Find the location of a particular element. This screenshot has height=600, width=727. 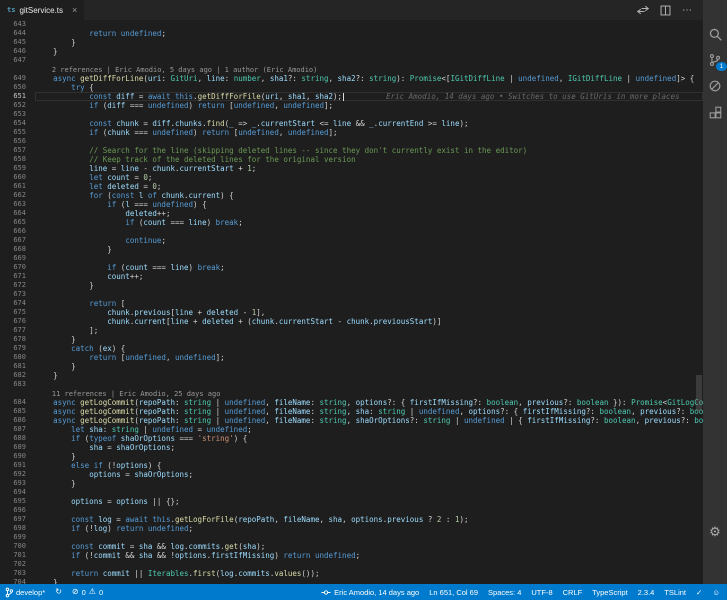

split-editor-icon is located at coordinates (665, 10).